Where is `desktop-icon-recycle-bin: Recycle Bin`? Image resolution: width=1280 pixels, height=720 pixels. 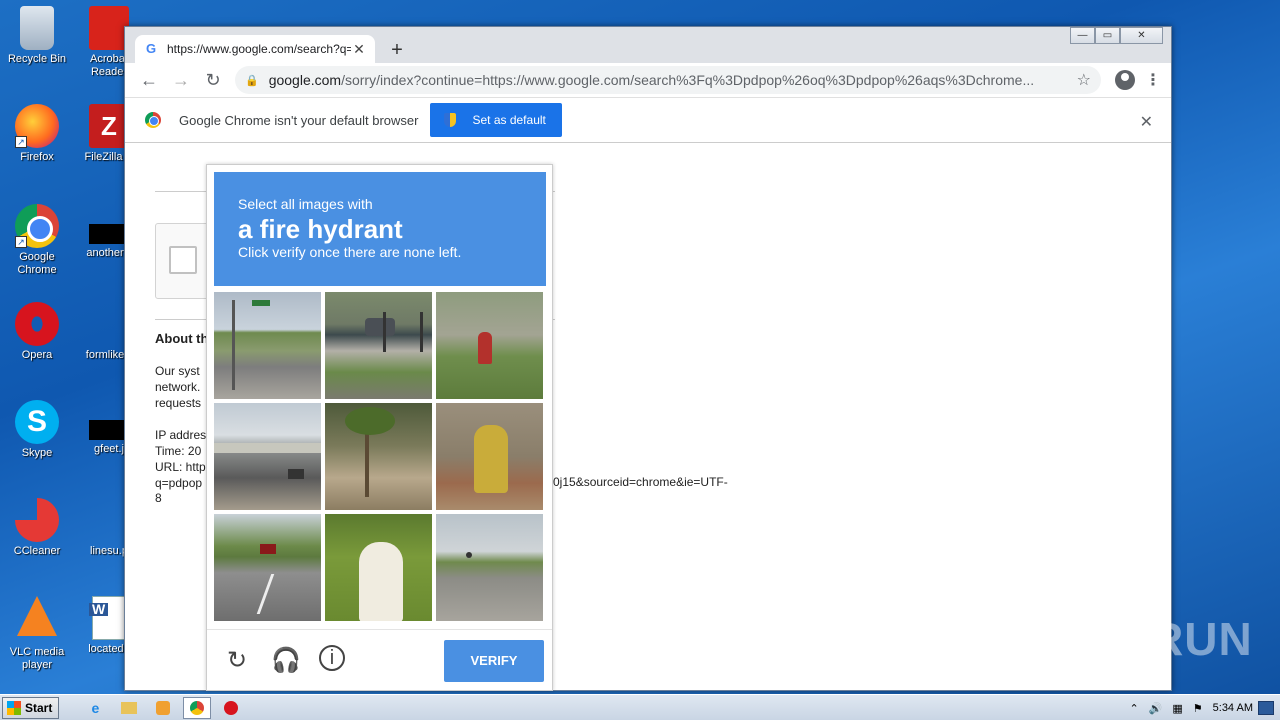
desktop-icon-recycle-bin: Recycle Bin is located at coordinates (37, 36).